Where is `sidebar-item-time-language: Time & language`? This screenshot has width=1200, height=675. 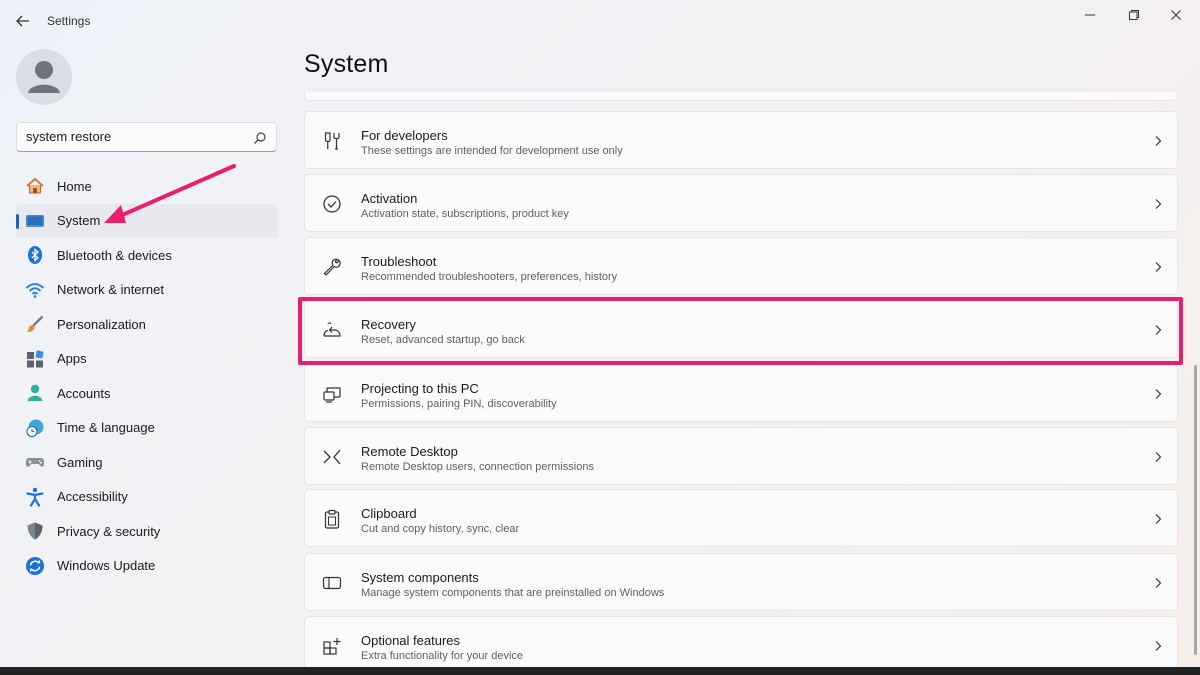
sidebar-item-time-language: Time & language is located at coordinates (147, 428).